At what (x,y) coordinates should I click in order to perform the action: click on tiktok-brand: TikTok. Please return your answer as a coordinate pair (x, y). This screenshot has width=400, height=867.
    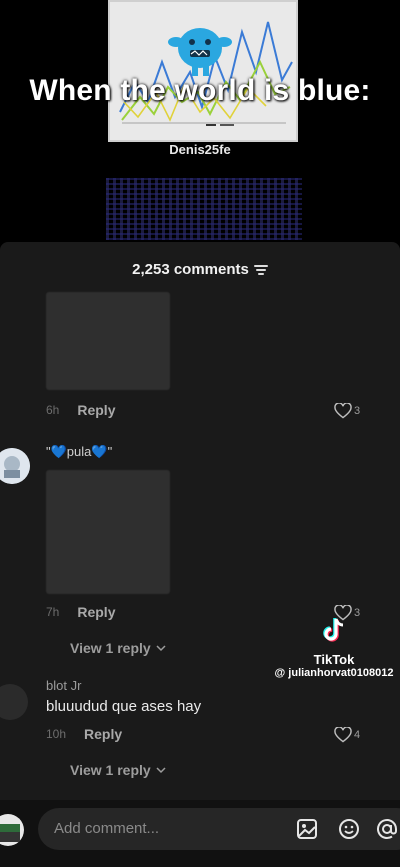
    Looking at the image, I should click on (334, 659).